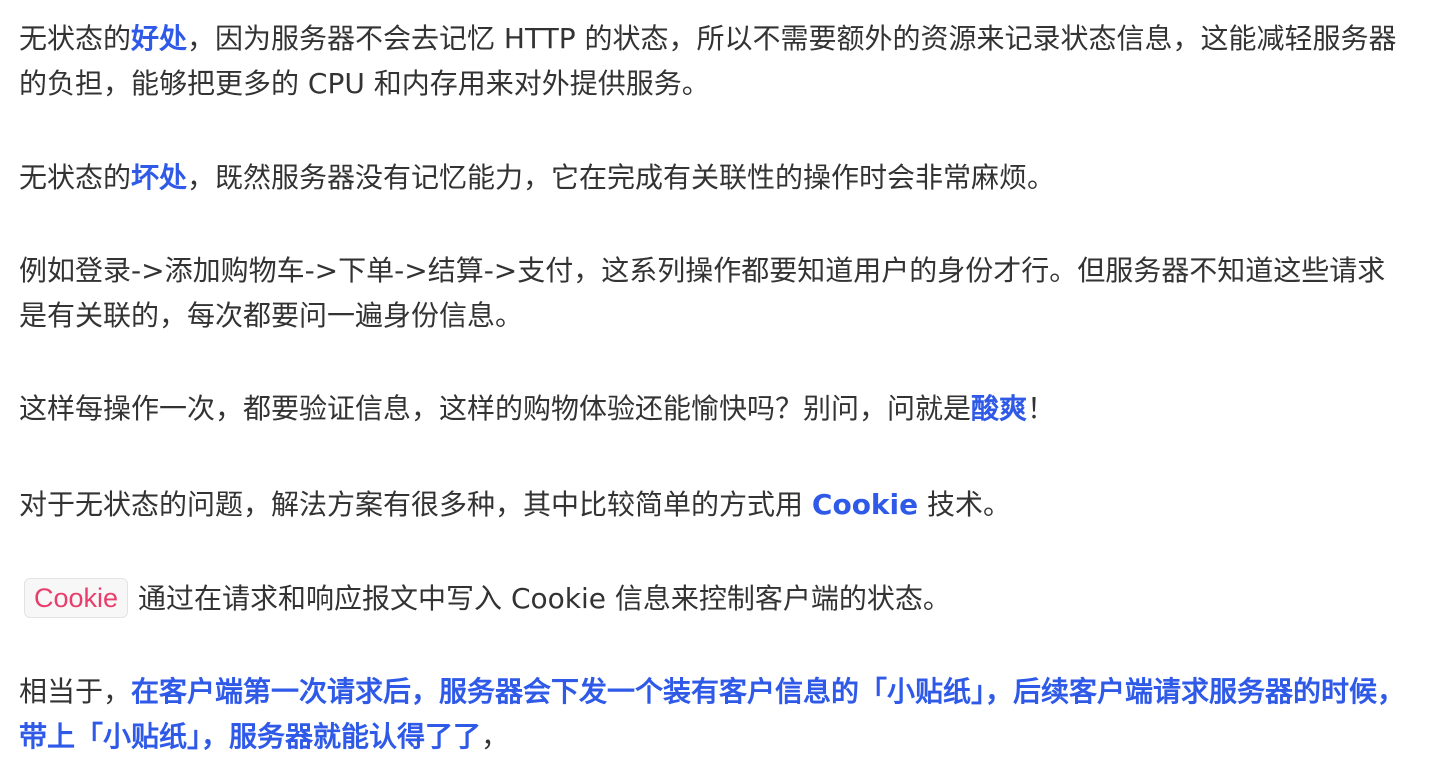 This screenshot has height=772, width=1430. What do you see at coordinates (75, 691) in the screenshot?
I see `text-segment: 相当于，` at bounding box center [75, 691].